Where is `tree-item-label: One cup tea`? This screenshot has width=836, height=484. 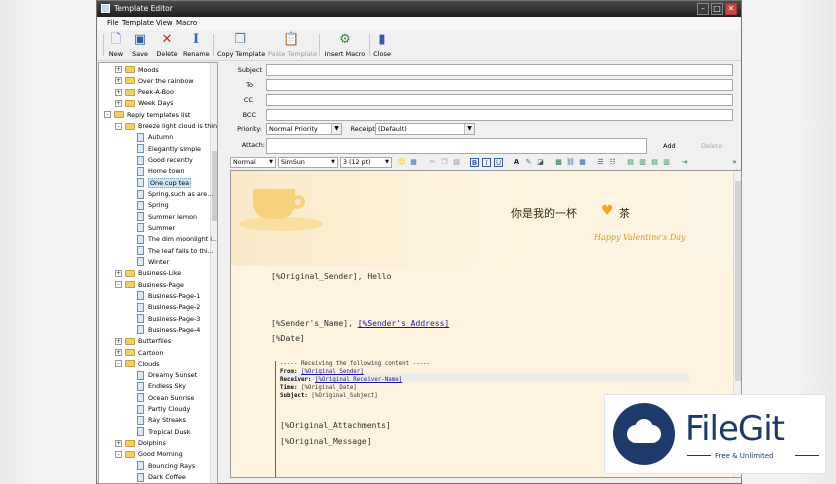 tree-item-label: One cup tea is located at coordinates (170, 182).